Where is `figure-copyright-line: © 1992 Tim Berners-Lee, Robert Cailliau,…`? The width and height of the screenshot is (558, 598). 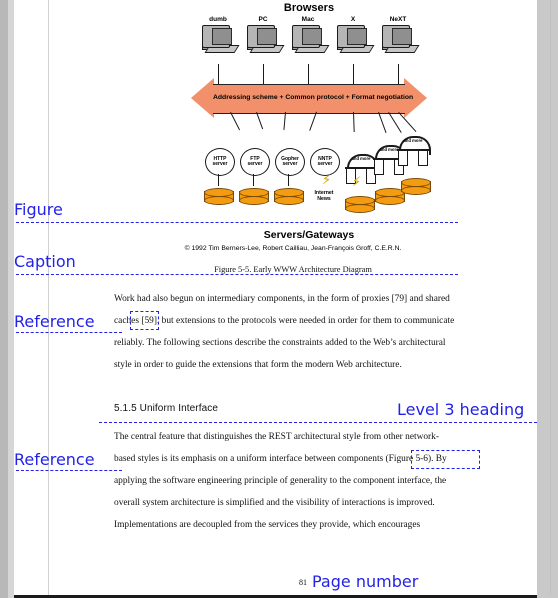 figure-copyright-line: © 1992 Tim Berners-Lee, Robert Cailliau,… is located at coordinates (293, 248).